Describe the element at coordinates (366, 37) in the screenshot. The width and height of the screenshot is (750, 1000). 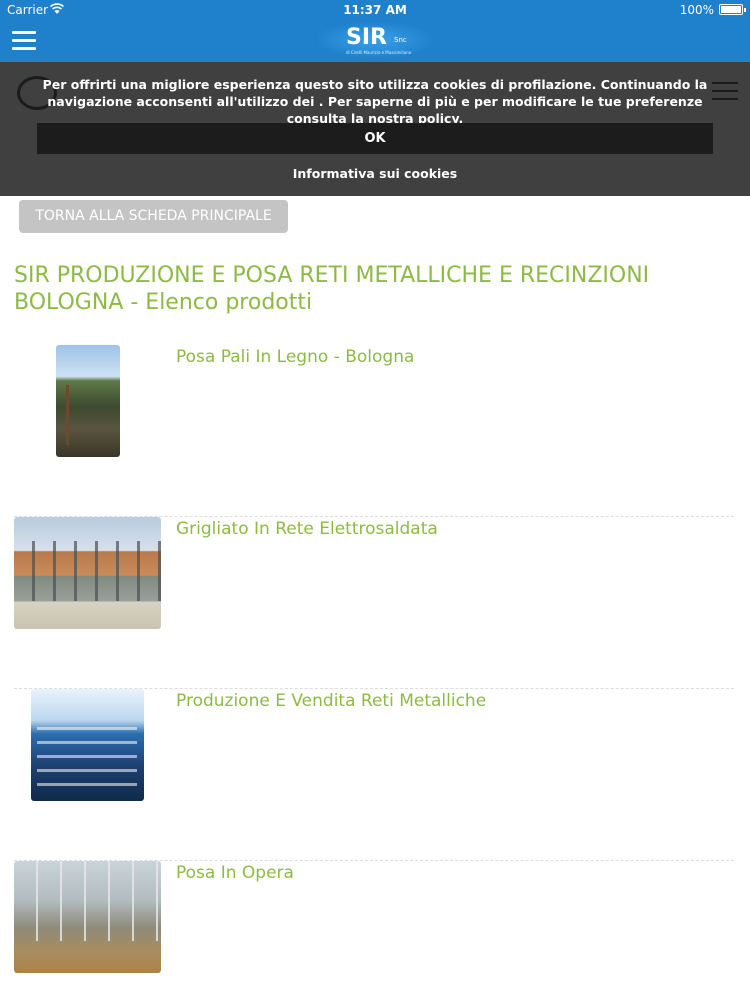
I see `logo-mark: SIR` at that location.